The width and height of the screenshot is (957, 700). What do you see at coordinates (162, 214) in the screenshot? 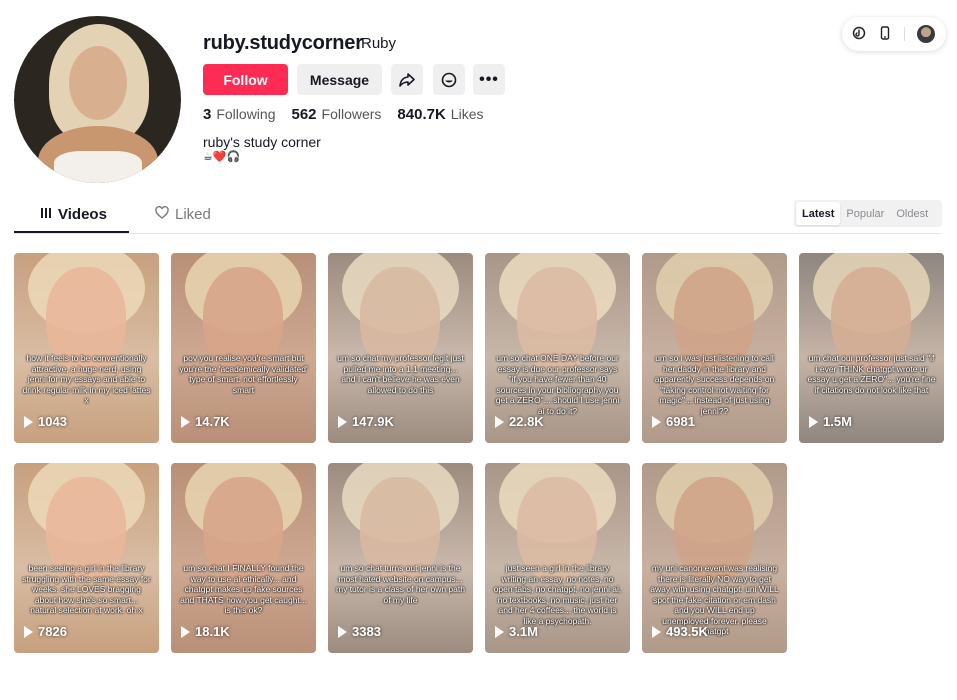
I see `liked-heart-icon` at bounding box center [162, 214].